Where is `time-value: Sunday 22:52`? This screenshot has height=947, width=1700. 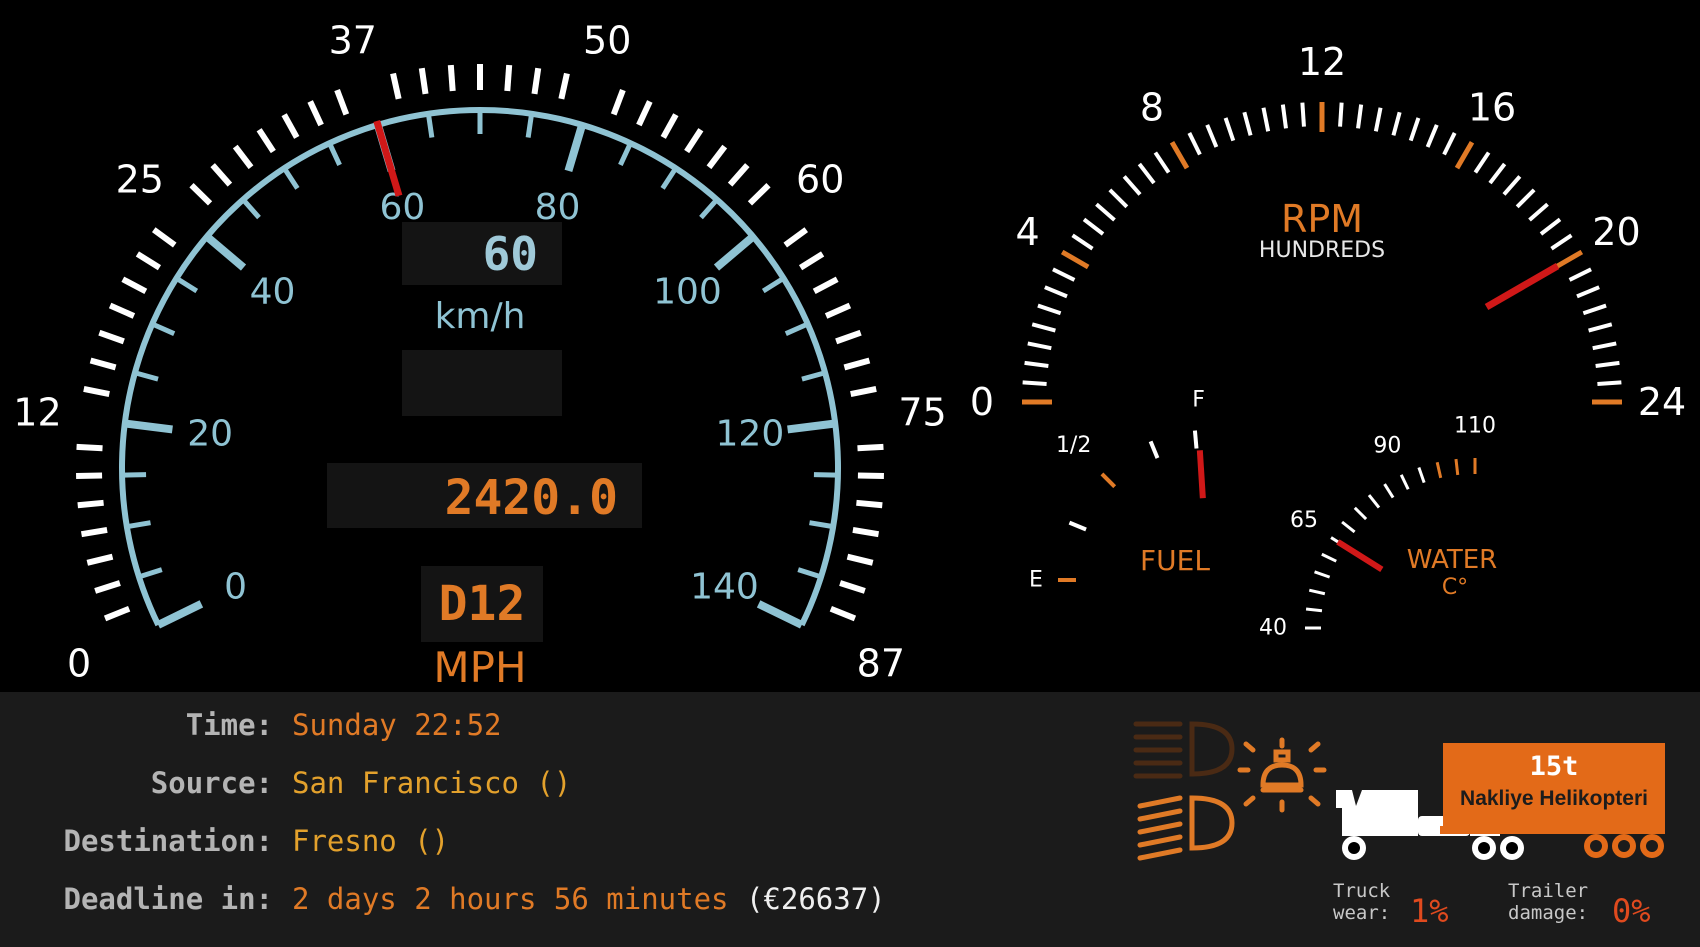 time-value: Sunday 22:52 is located at coordinates (397, 725).